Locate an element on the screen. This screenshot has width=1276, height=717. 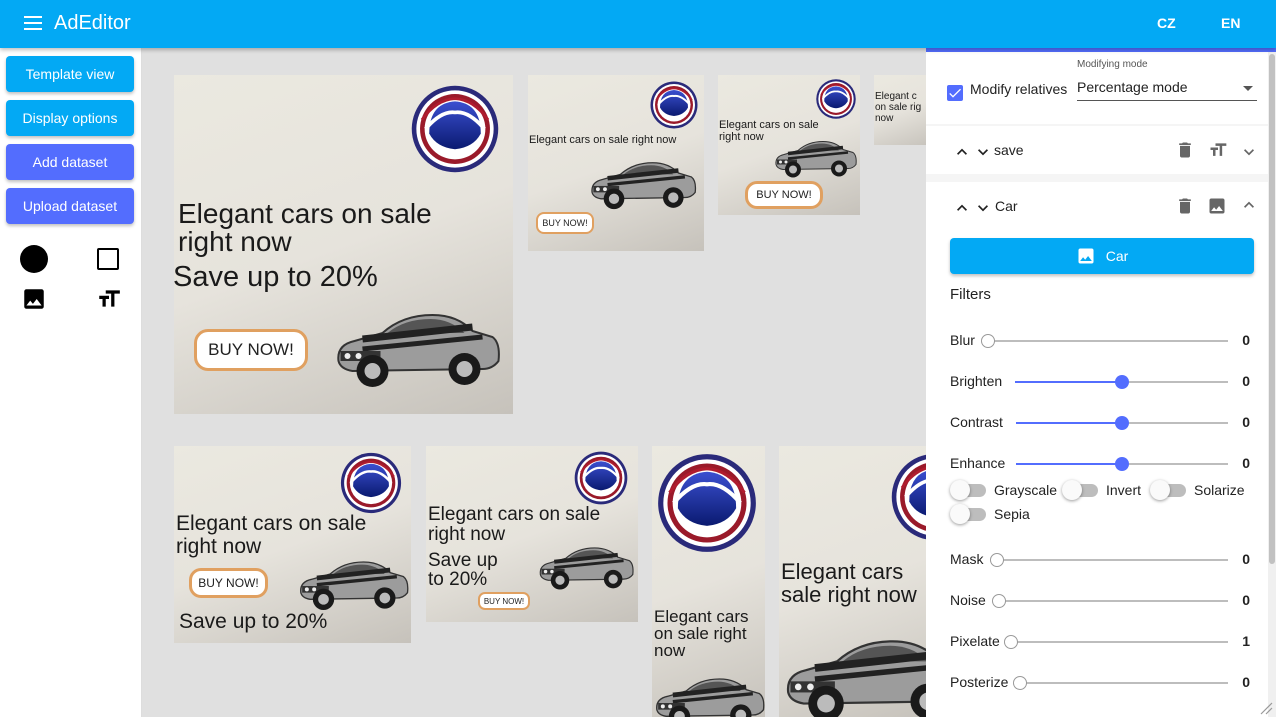
square-shape-icon is located at coordinates (108, 259).